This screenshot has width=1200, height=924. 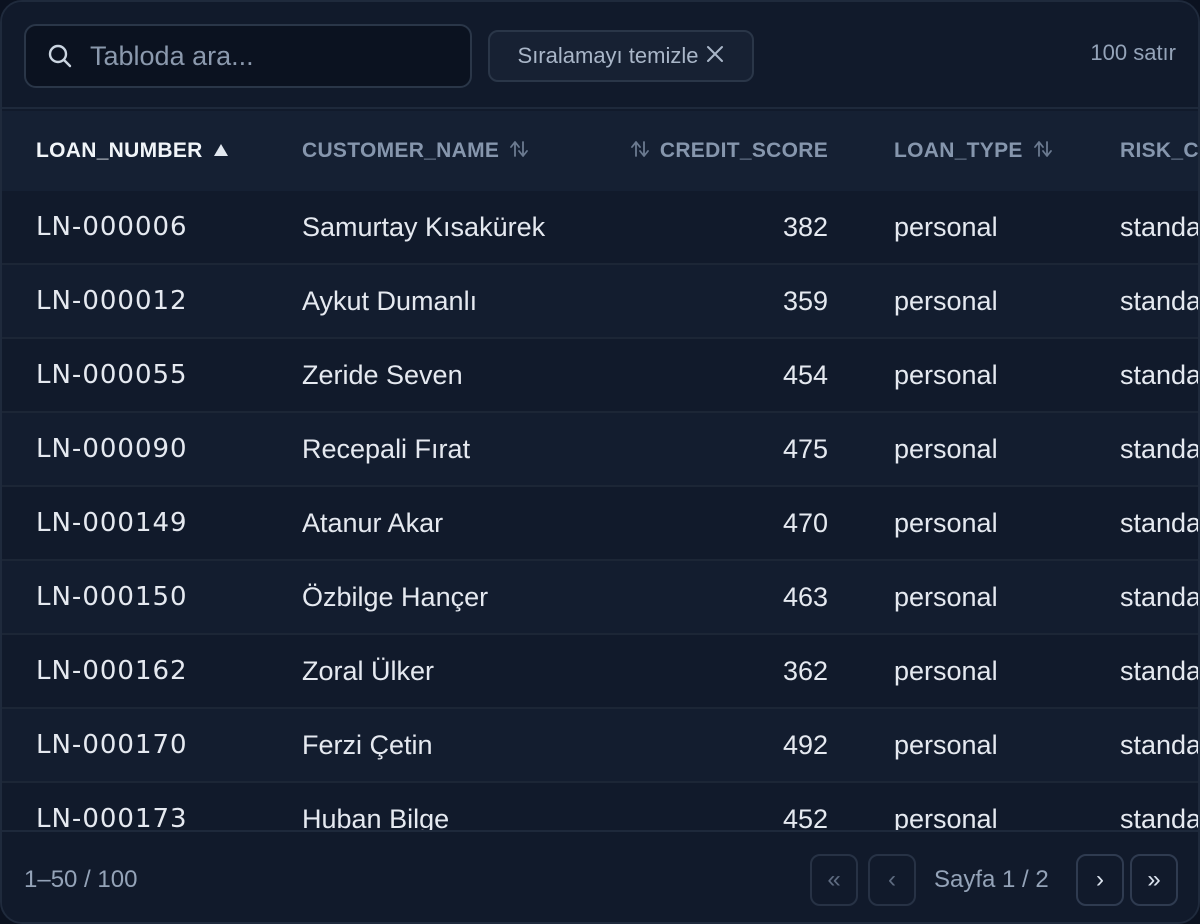 What do you see at coordinates (112, 817) in the screenshot?
I see `cell-loan-number: LN-000173` at bounding box center [112, 817].